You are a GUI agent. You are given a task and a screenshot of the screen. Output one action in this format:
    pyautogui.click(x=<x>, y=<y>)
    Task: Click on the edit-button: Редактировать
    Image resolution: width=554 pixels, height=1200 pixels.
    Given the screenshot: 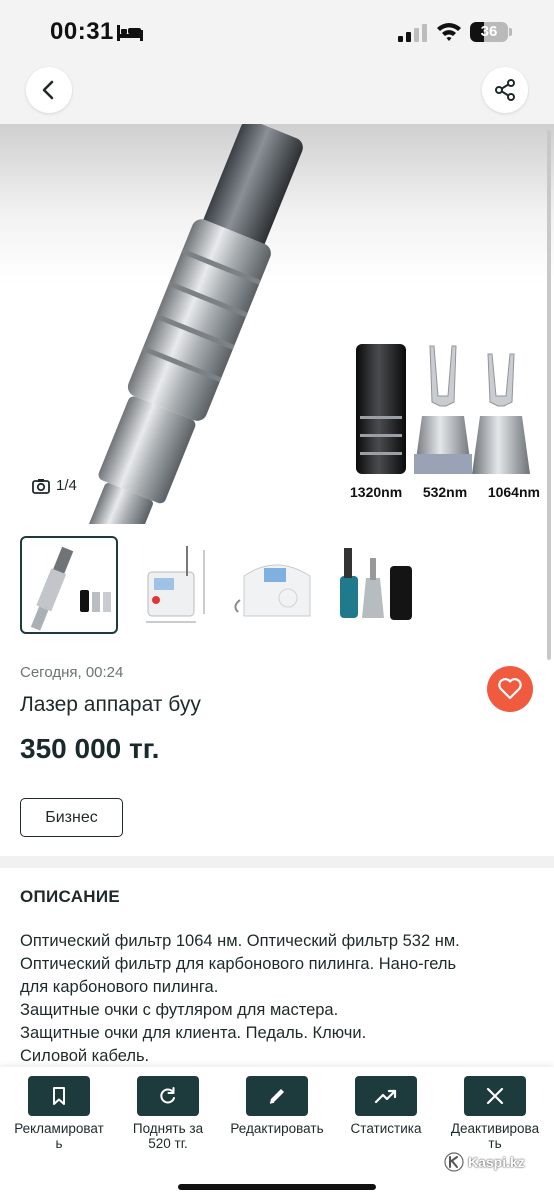 What is the action you would take?
    pyautogui.click(x=277, y=1106)
    